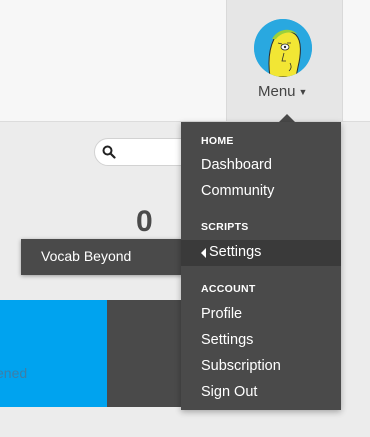 Image resolution: width=370 pixels, height=437 pixels. Describe the element at coordinates (225, 227) in the screenshot. I see `menu-heading-scripts: SCRIPTS` at that location.